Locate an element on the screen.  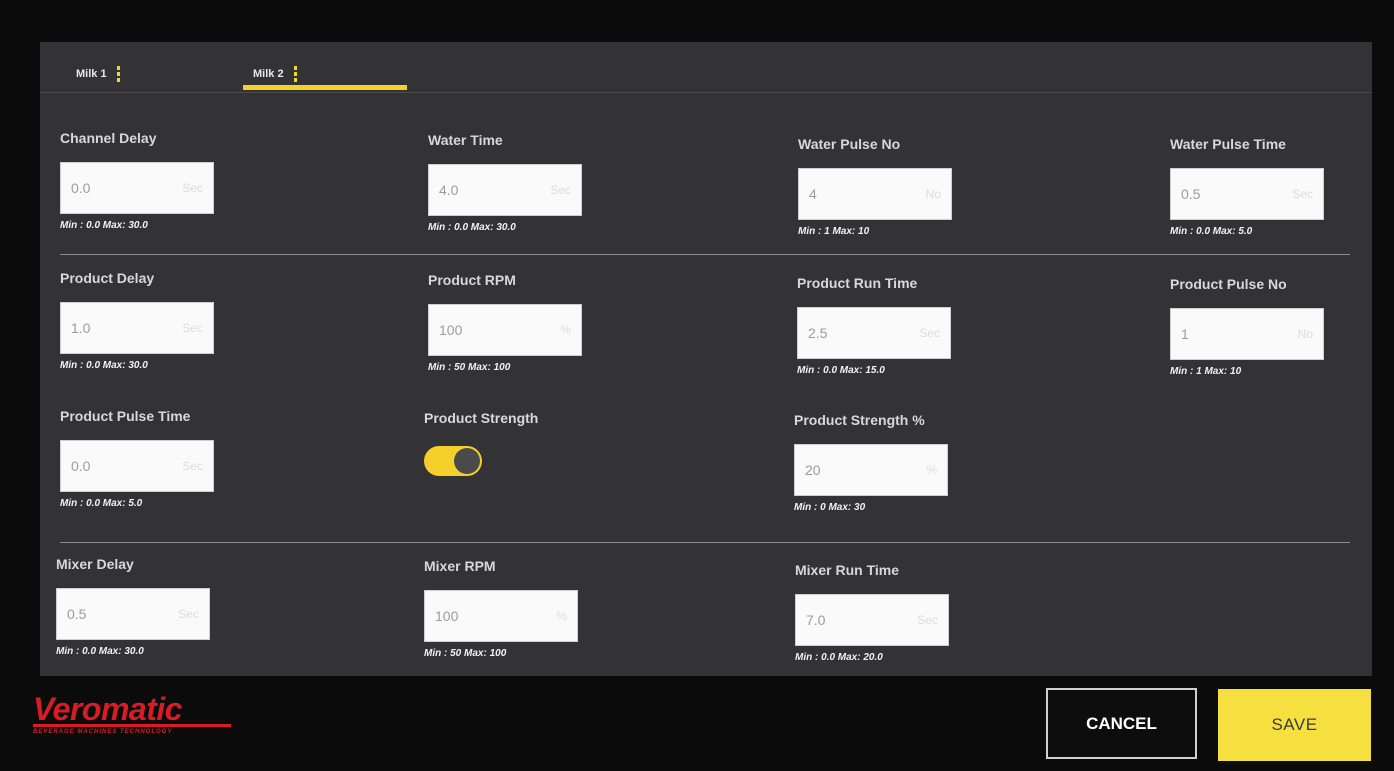
field-label: Product Delay is located at coordinates (107, 278).